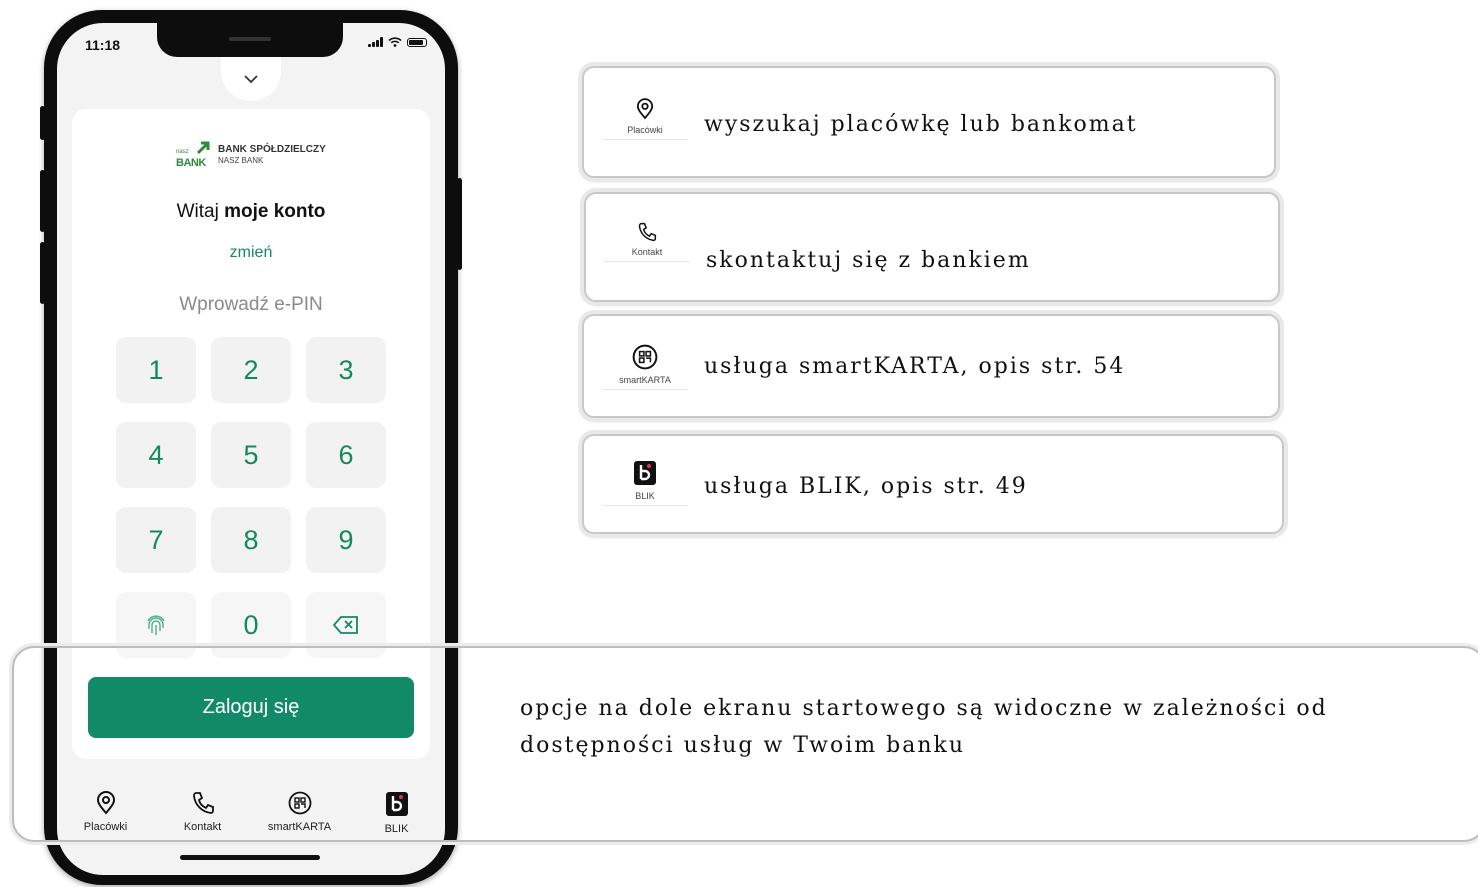 This screenshot has height=887, width=1478. What do you see at coordinates (915, 366) in the screenshot?
I see `callout-text: usługa smartKARTA, opis str. 54` at bounding box center [915, 366].